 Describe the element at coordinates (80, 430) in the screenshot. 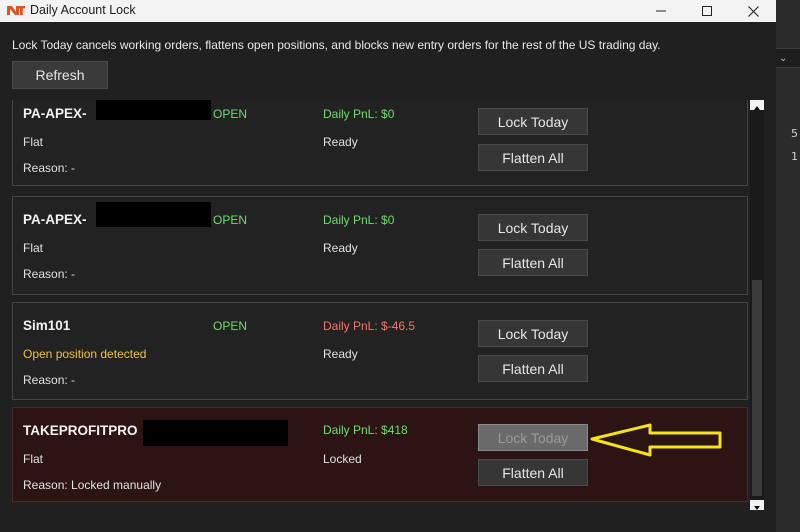

I see `account-name: TAKEPROFITPRO` at that location.